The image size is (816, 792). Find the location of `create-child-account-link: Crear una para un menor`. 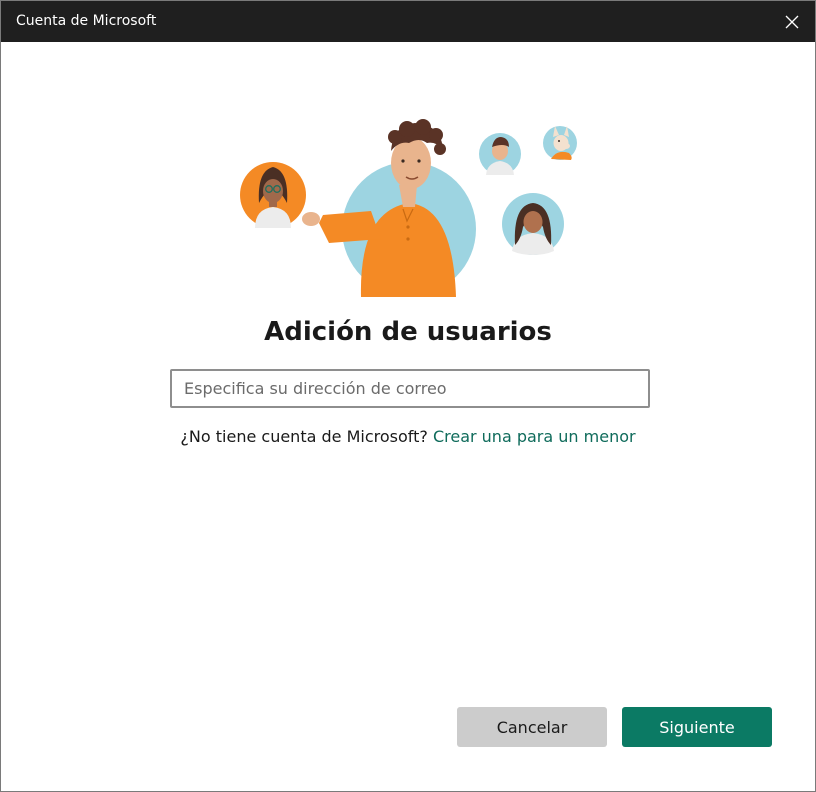

create-child-account-link: Crear una para un menor is located at coordinates (534, 436).